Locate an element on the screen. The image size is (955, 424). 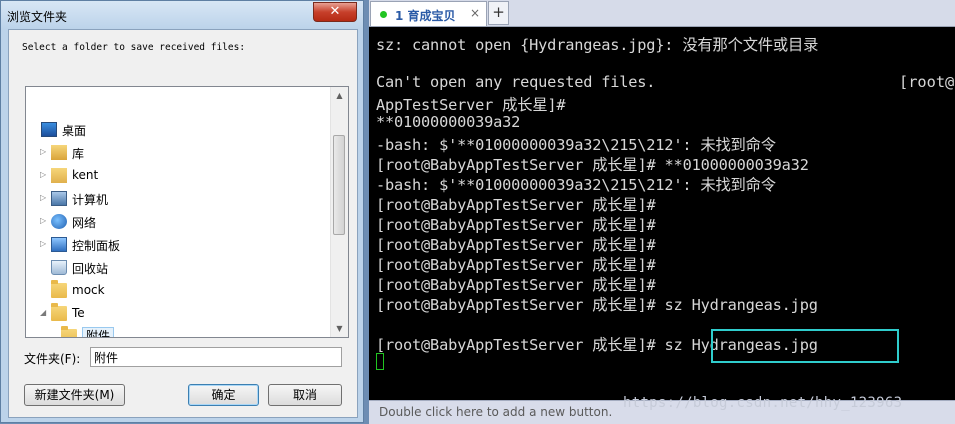
watermark: https://blog.csdn.net/hhy_123963 is located at coordinates (763, 403).